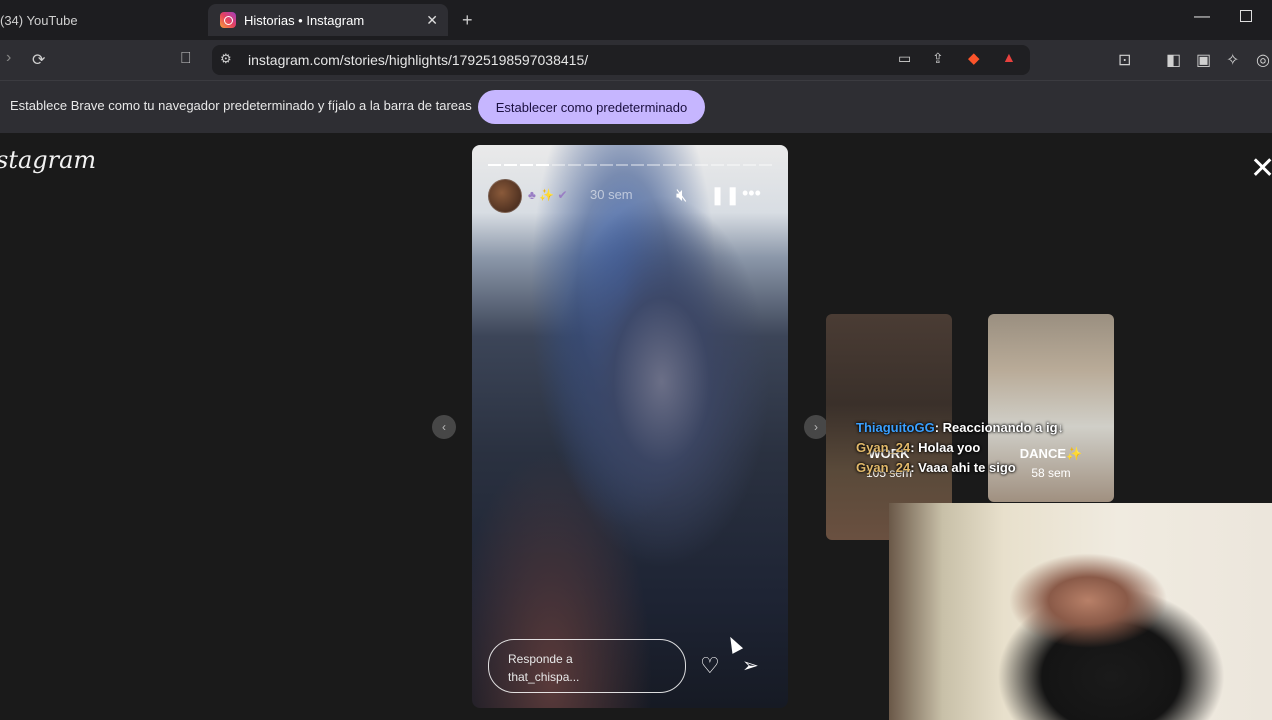 This screenshot has width=1272, height=720. I want to click on bookmark-icon: ⎕, so click(186, 59).